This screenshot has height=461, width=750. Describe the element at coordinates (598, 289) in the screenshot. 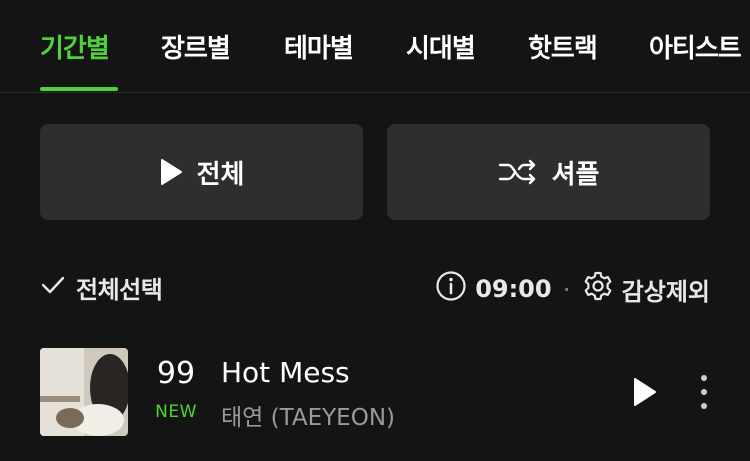

I see `gear-icon` at that location.